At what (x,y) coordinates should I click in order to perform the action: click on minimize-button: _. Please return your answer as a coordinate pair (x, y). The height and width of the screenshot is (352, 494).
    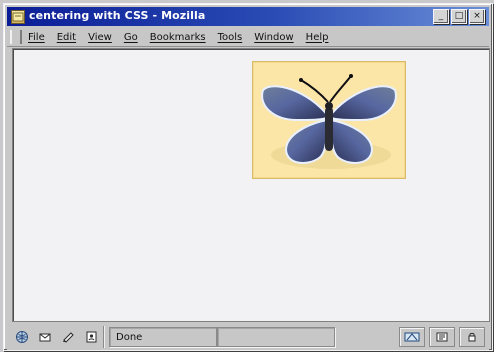
    Looking at the image, I should click on (441, 16).